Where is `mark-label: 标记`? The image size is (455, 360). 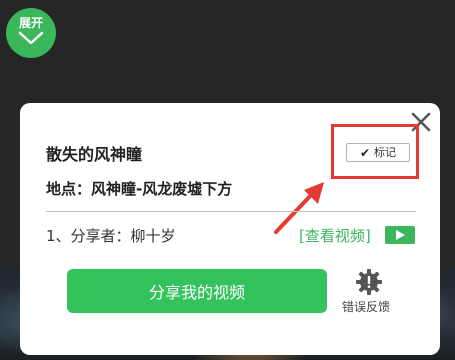 mark-label: 标记 is located at coordinates (385, 152).